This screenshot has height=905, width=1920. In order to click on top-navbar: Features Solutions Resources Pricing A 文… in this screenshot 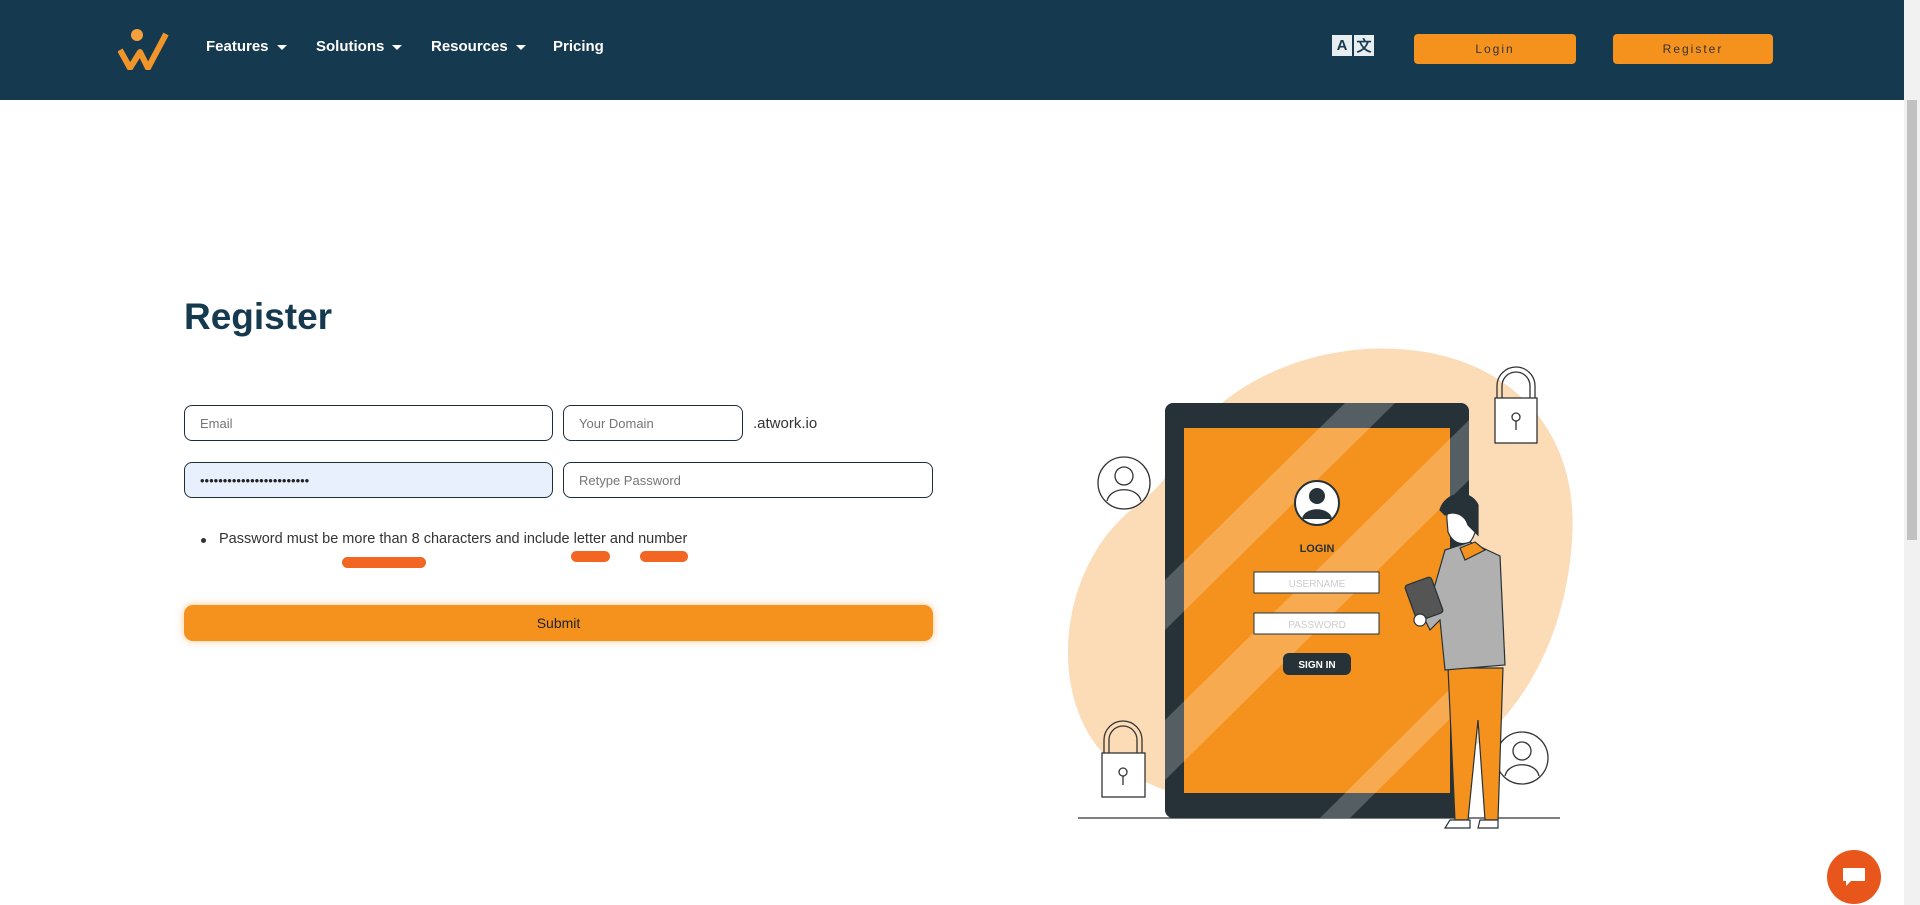, I will do `click(952, 50)`.